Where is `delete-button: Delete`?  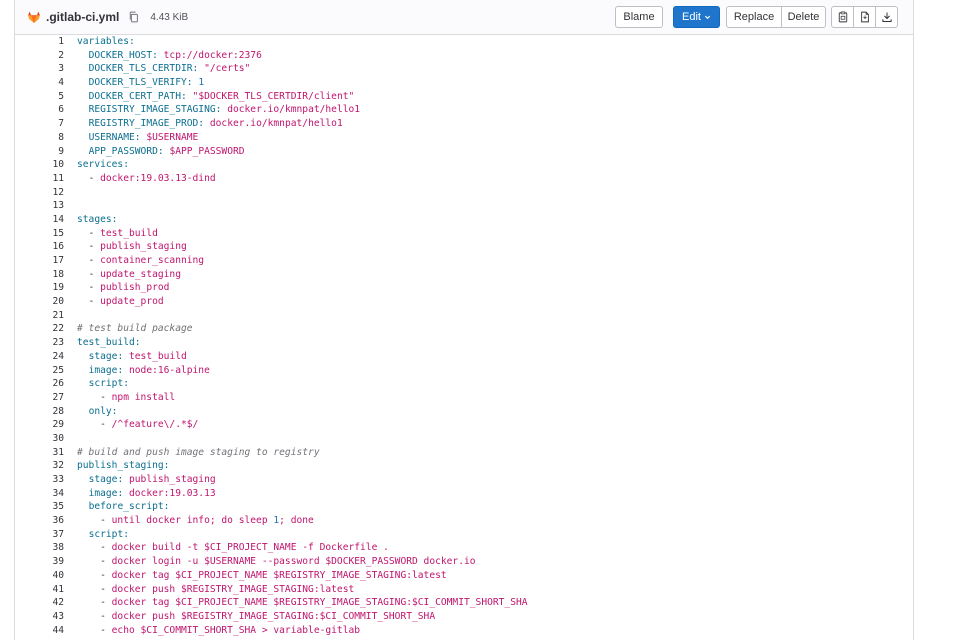
delete-button: Delete is located at coordinates (803, 17).